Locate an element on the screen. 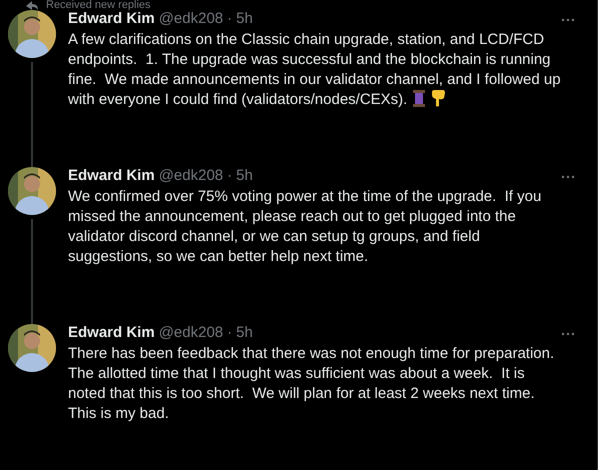  notice-text: Received new replies is located at coordinates (98, 5).